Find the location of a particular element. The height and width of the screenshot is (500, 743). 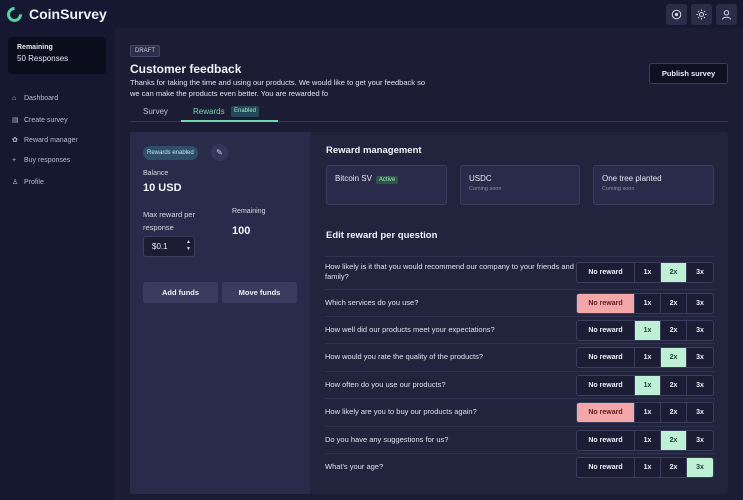

max-reward-label: Max reward per response is located at coordinates (169, 221).